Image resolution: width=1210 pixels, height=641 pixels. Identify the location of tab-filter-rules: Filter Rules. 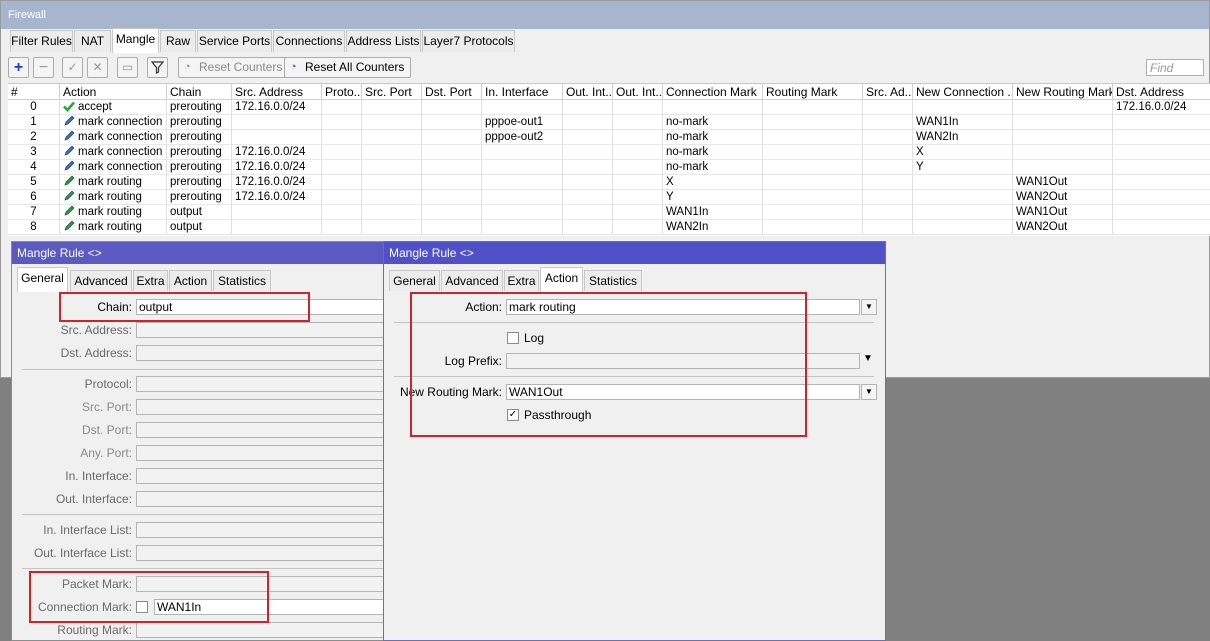
(41, 41).